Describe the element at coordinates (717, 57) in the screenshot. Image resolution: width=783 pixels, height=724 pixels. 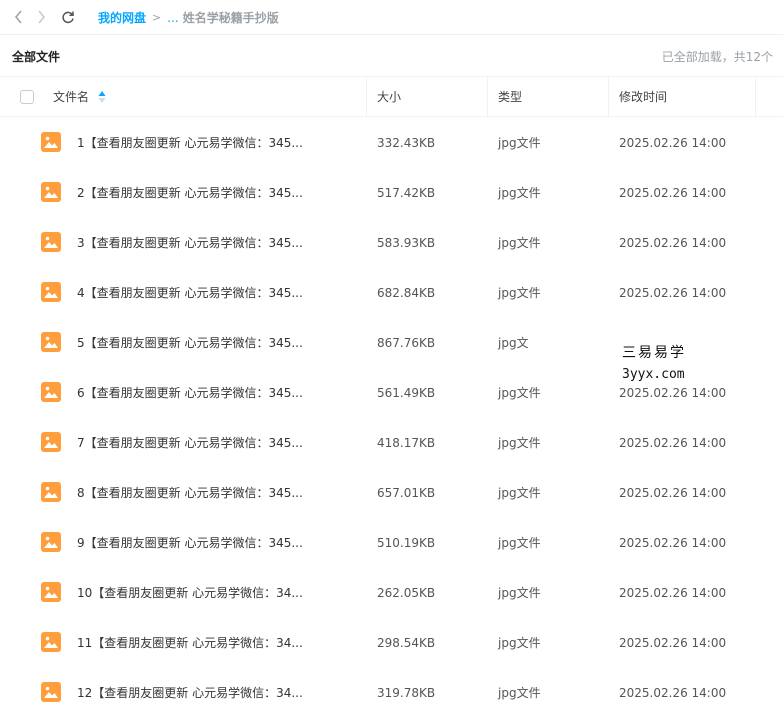
I see `load-status: 已全部加载，共12个` at that location.